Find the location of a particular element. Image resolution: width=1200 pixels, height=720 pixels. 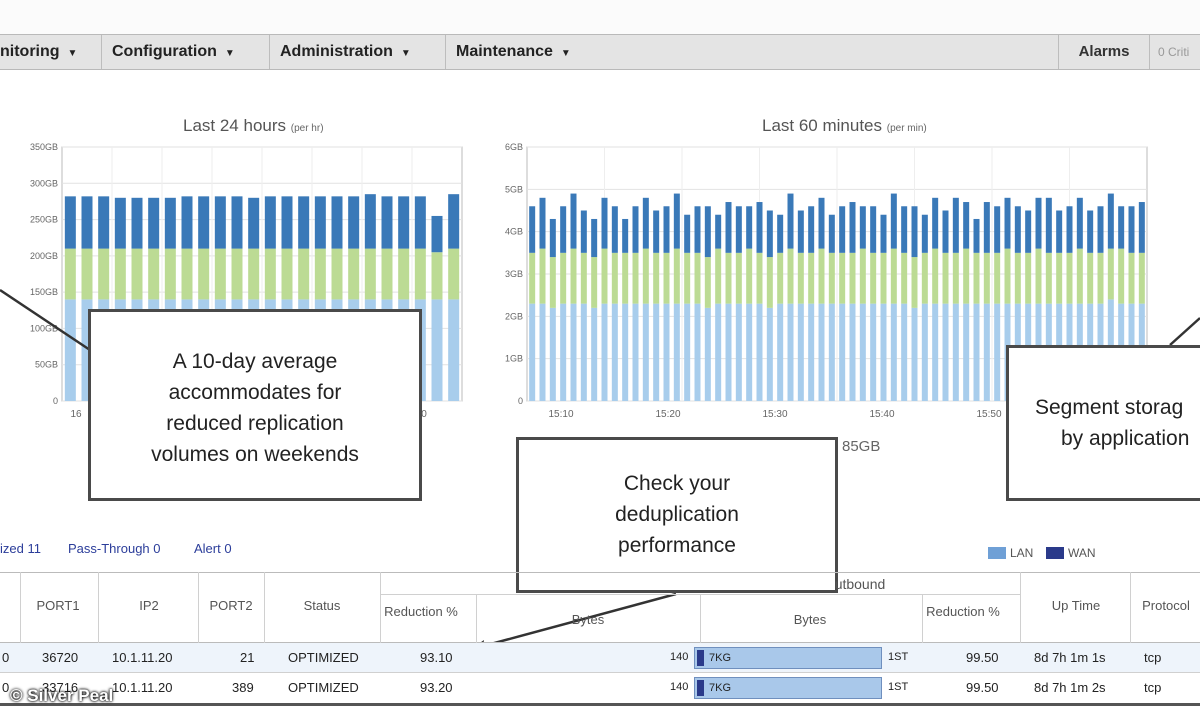

col-header-uptime: Up Time is located at coordinates (1076, 605).